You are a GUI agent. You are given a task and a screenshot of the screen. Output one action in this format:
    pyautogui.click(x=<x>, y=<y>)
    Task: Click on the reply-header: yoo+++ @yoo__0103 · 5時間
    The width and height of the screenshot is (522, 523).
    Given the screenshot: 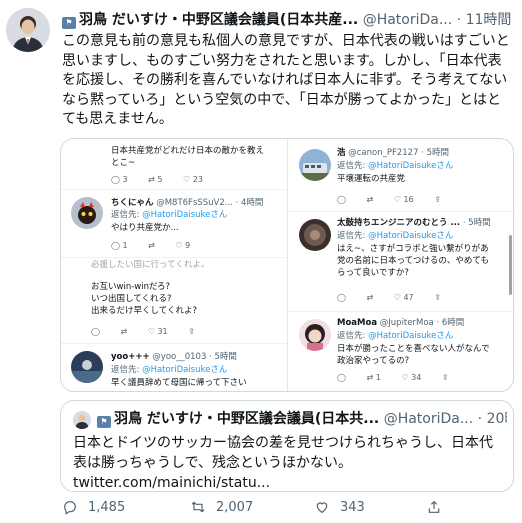 What is the action you would take?
    pyautogui.click(x=174, y=357)
    